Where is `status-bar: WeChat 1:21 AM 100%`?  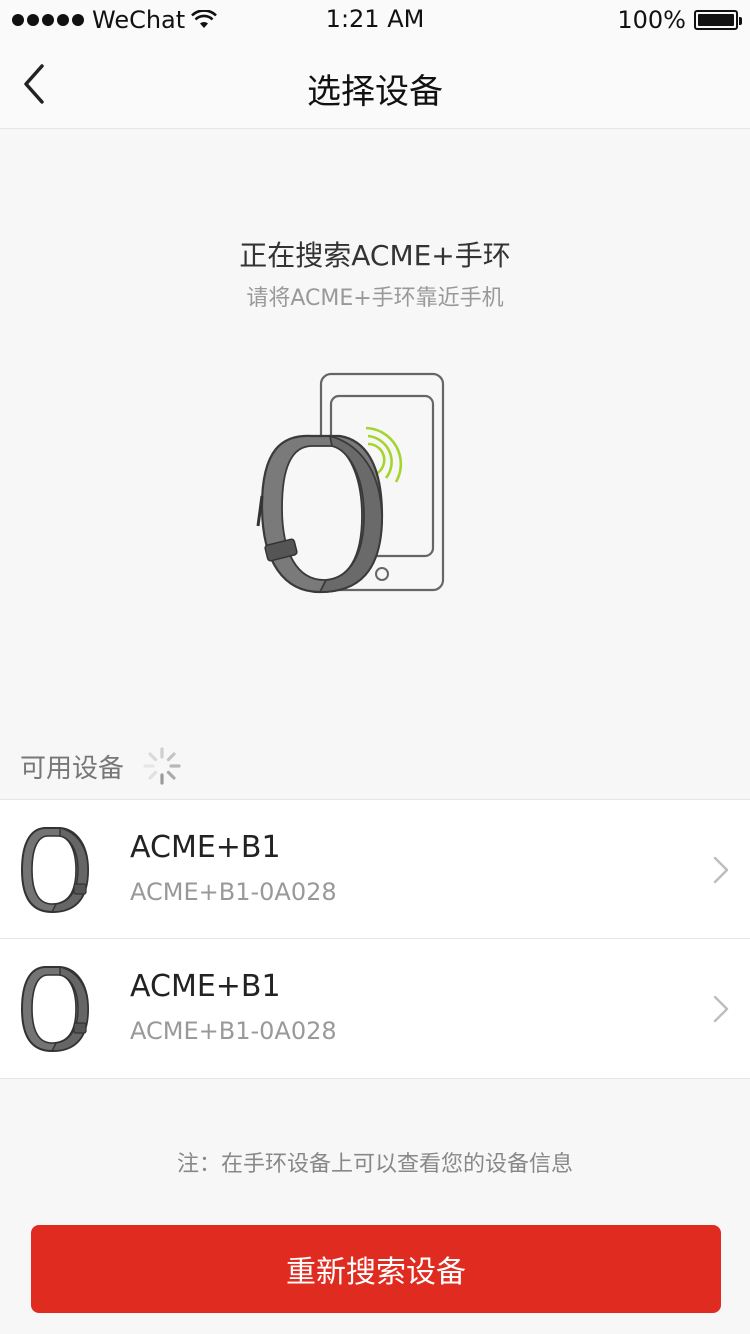 status-bar: WeChat 1:21 AM 100% is located at coordinates (375, 20).